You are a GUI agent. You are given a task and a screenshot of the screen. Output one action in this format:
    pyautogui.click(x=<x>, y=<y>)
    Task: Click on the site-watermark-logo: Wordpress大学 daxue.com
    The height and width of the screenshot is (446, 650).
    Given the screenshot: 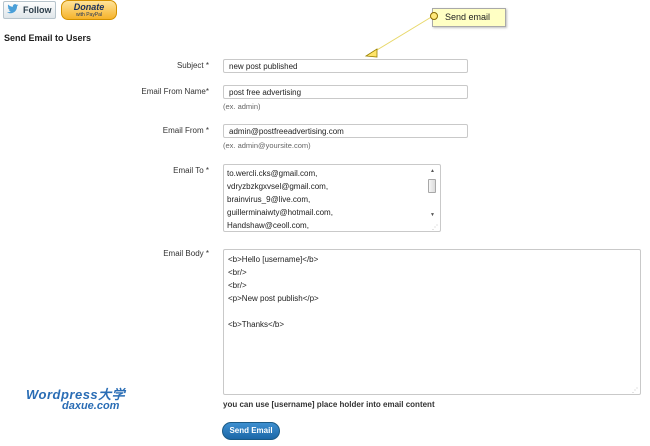 What is the action you would take?
    pyautogui.click(x=91, y=399)
    